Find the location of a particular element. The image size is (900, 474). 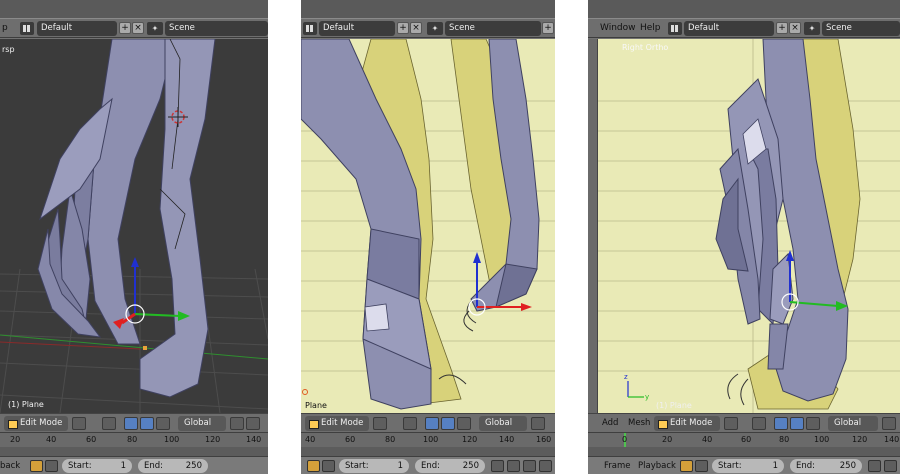

playback-bar: Start: 1 End: 250 is located at coordinates (428, 465).